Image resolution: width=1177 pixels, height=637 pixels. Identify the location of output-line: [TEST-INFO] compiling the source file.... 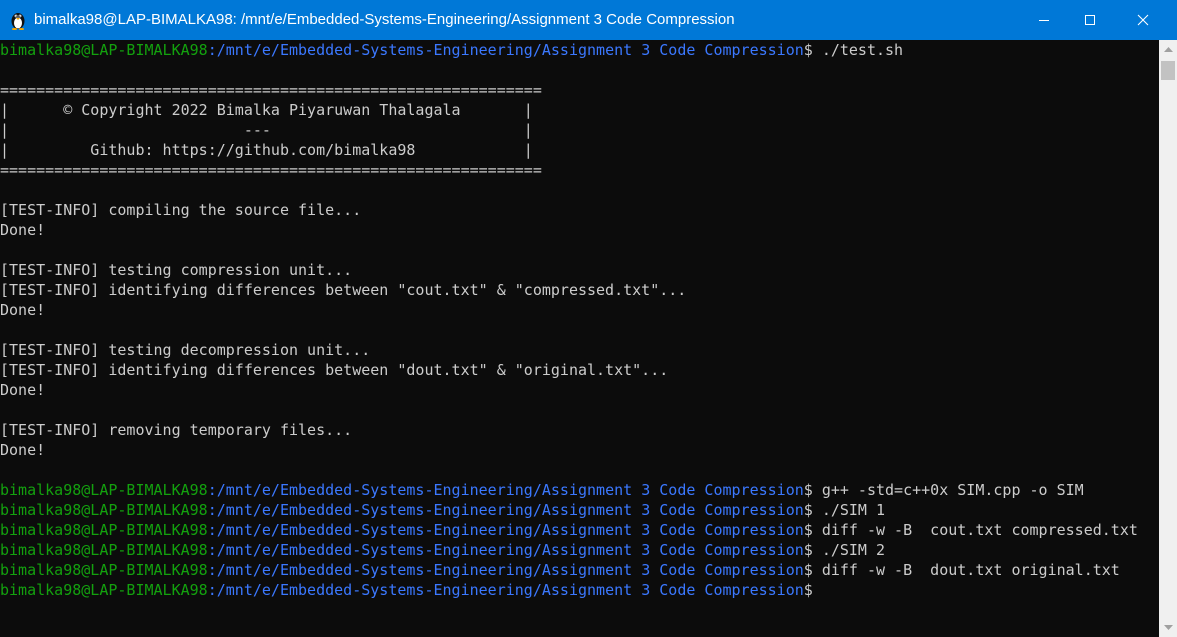
(181, 210).